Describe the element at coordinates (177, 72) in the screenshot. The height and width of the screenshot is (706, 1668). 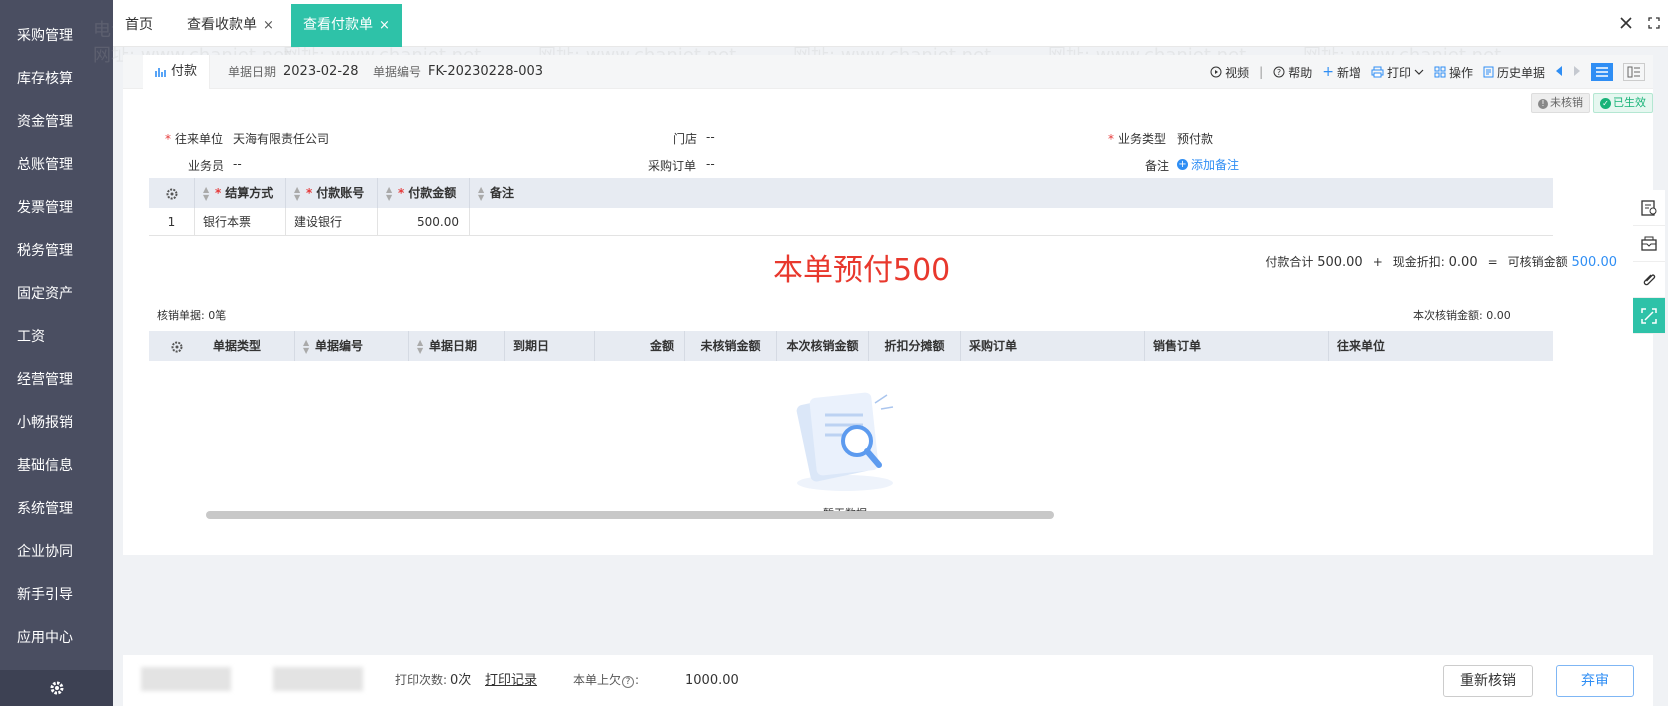
I see `document-type-tab: 付款` at that location.